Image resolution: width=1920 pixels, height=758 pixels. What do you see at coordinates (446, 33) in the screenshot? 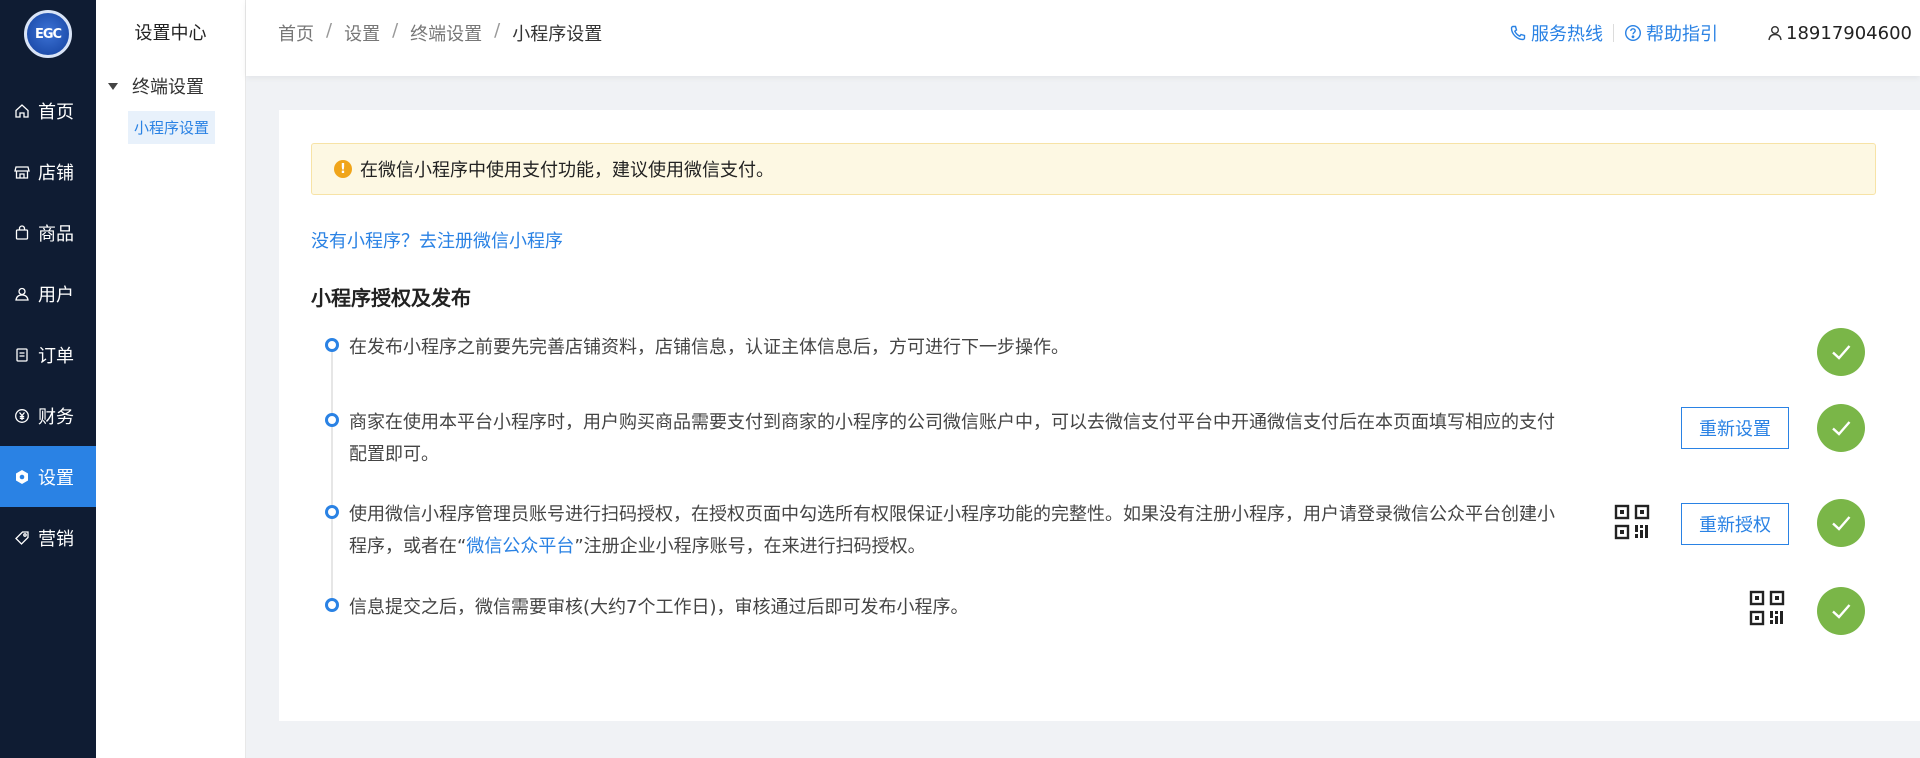
I see `breadcrumb-terminal: 终端设置` at bounding box center [446, 33].